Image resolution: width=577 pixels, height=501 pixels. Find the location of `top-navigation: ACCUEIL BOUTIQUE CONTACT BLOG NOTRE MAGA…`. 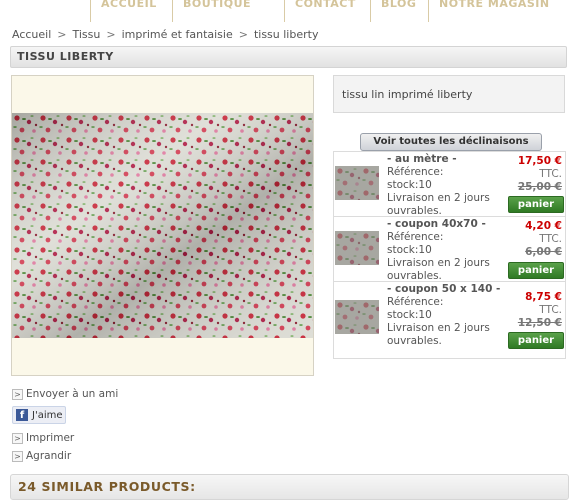

top-navigation: ACCUEIL BOUTIQUE CONTACT BLOG NOTRE MAGA… is located at coordinates (288, 11).